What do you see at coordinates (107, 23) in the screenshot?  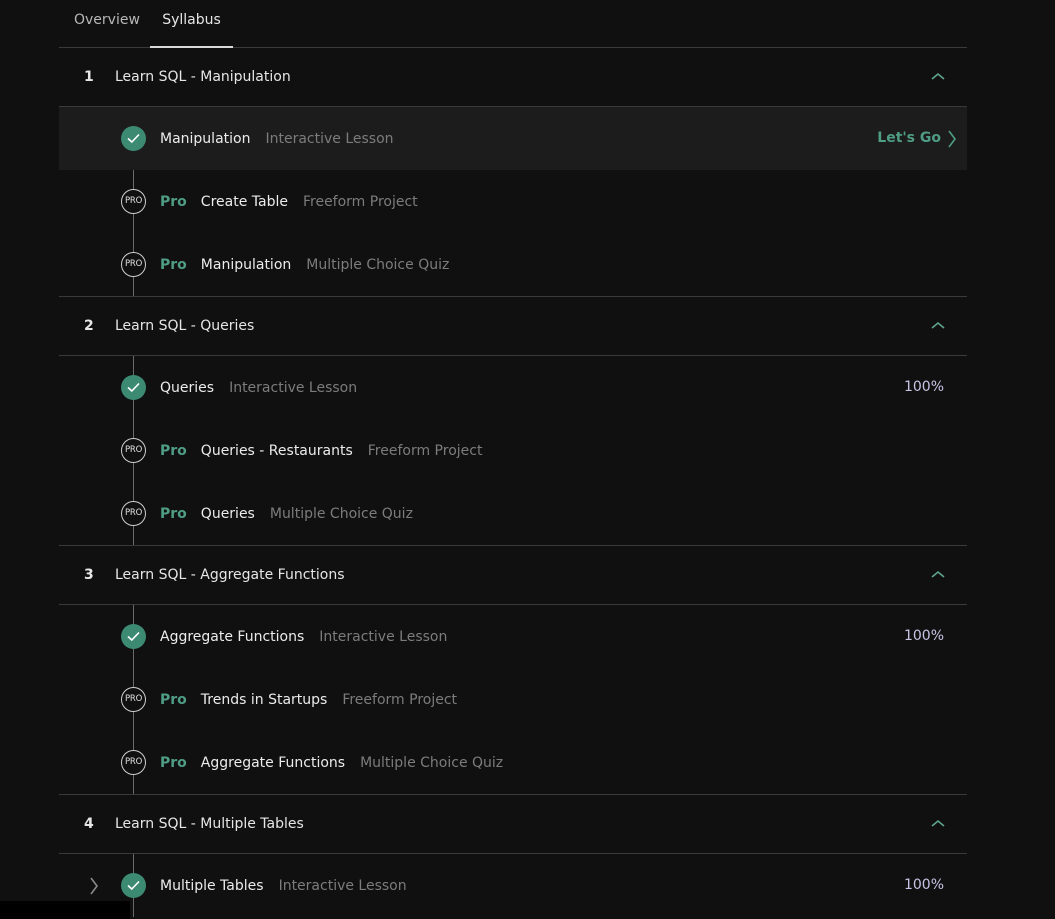 I see `tab-overview: Overview` at bounding box center [107, 23].